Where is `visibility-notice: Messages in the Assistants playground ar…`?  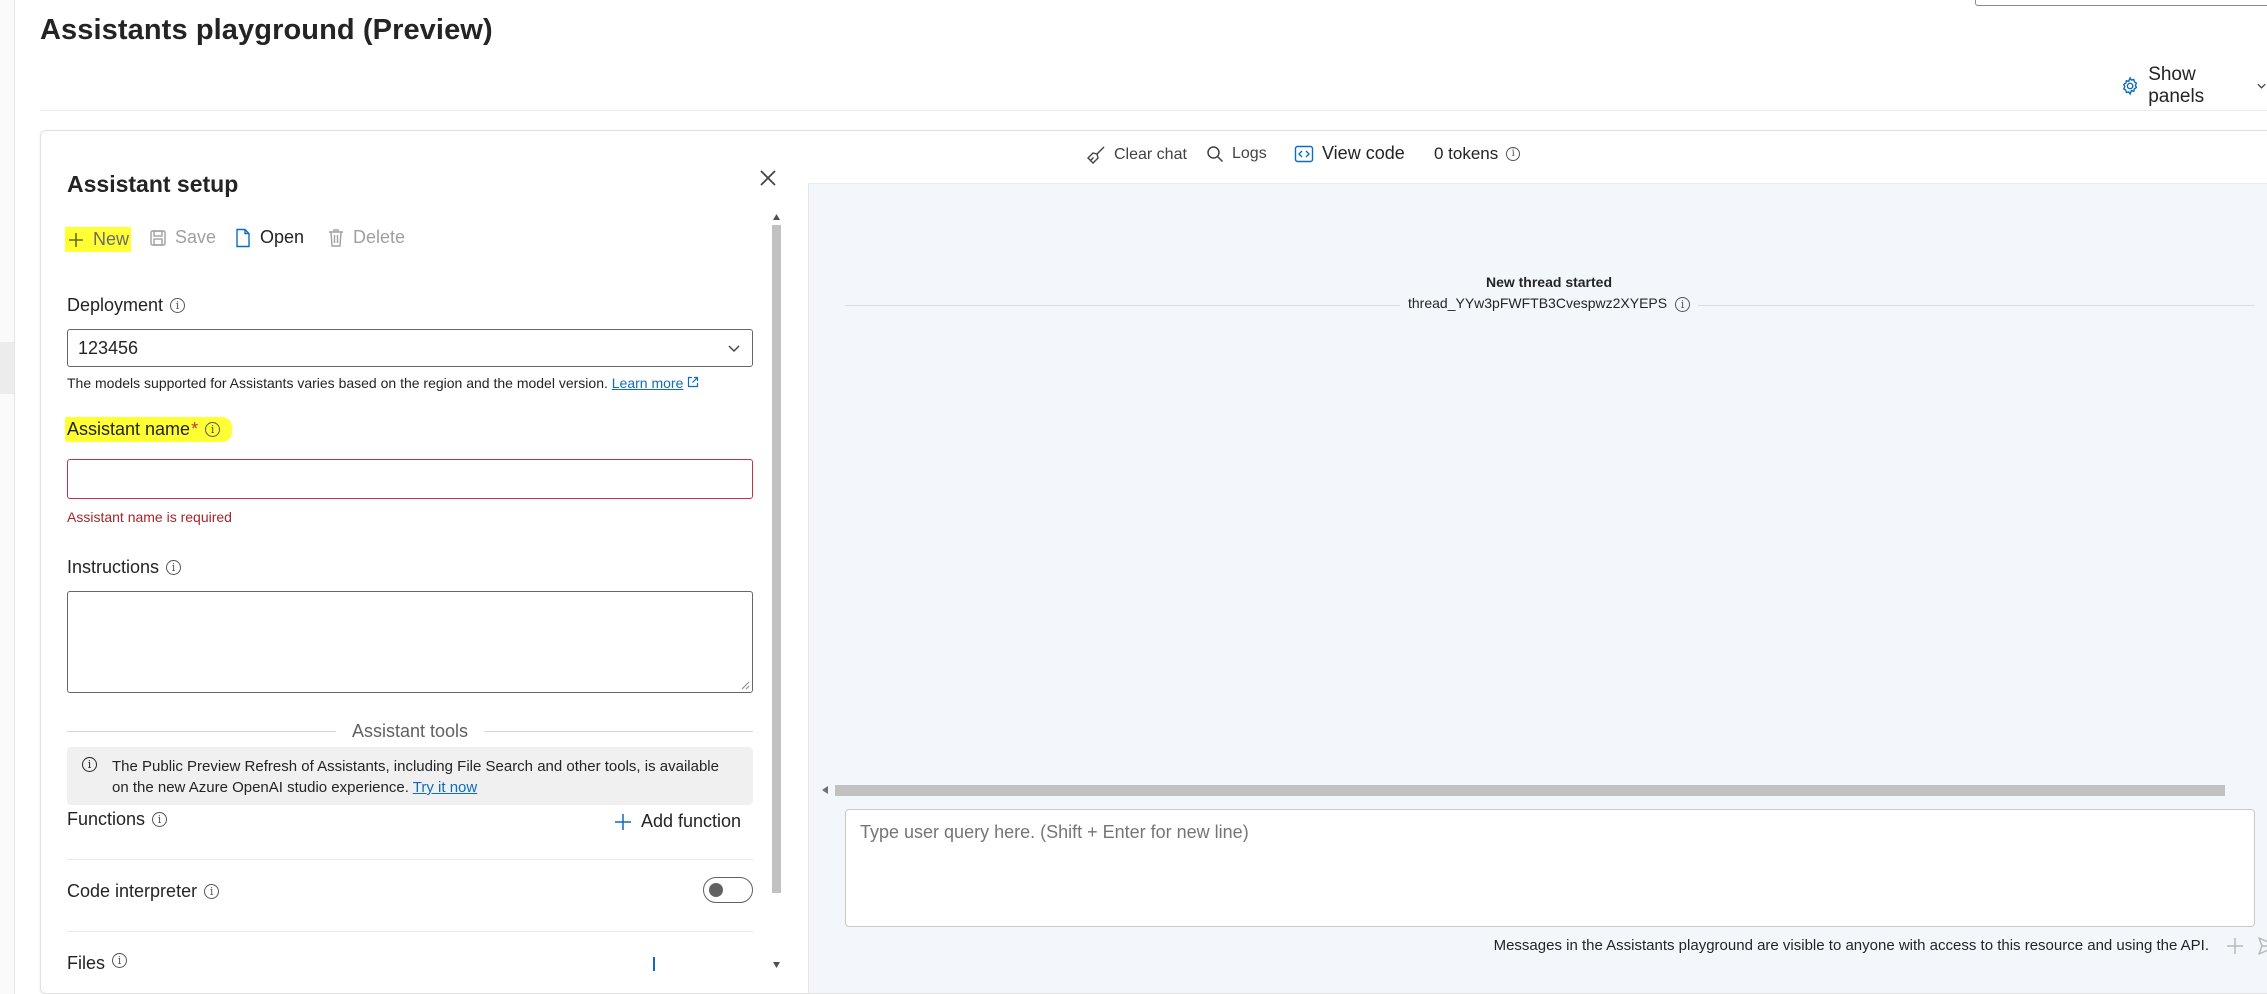
visibility-notice: Messages in the Assistants playground ar… is located at coordinates (1851, 945).